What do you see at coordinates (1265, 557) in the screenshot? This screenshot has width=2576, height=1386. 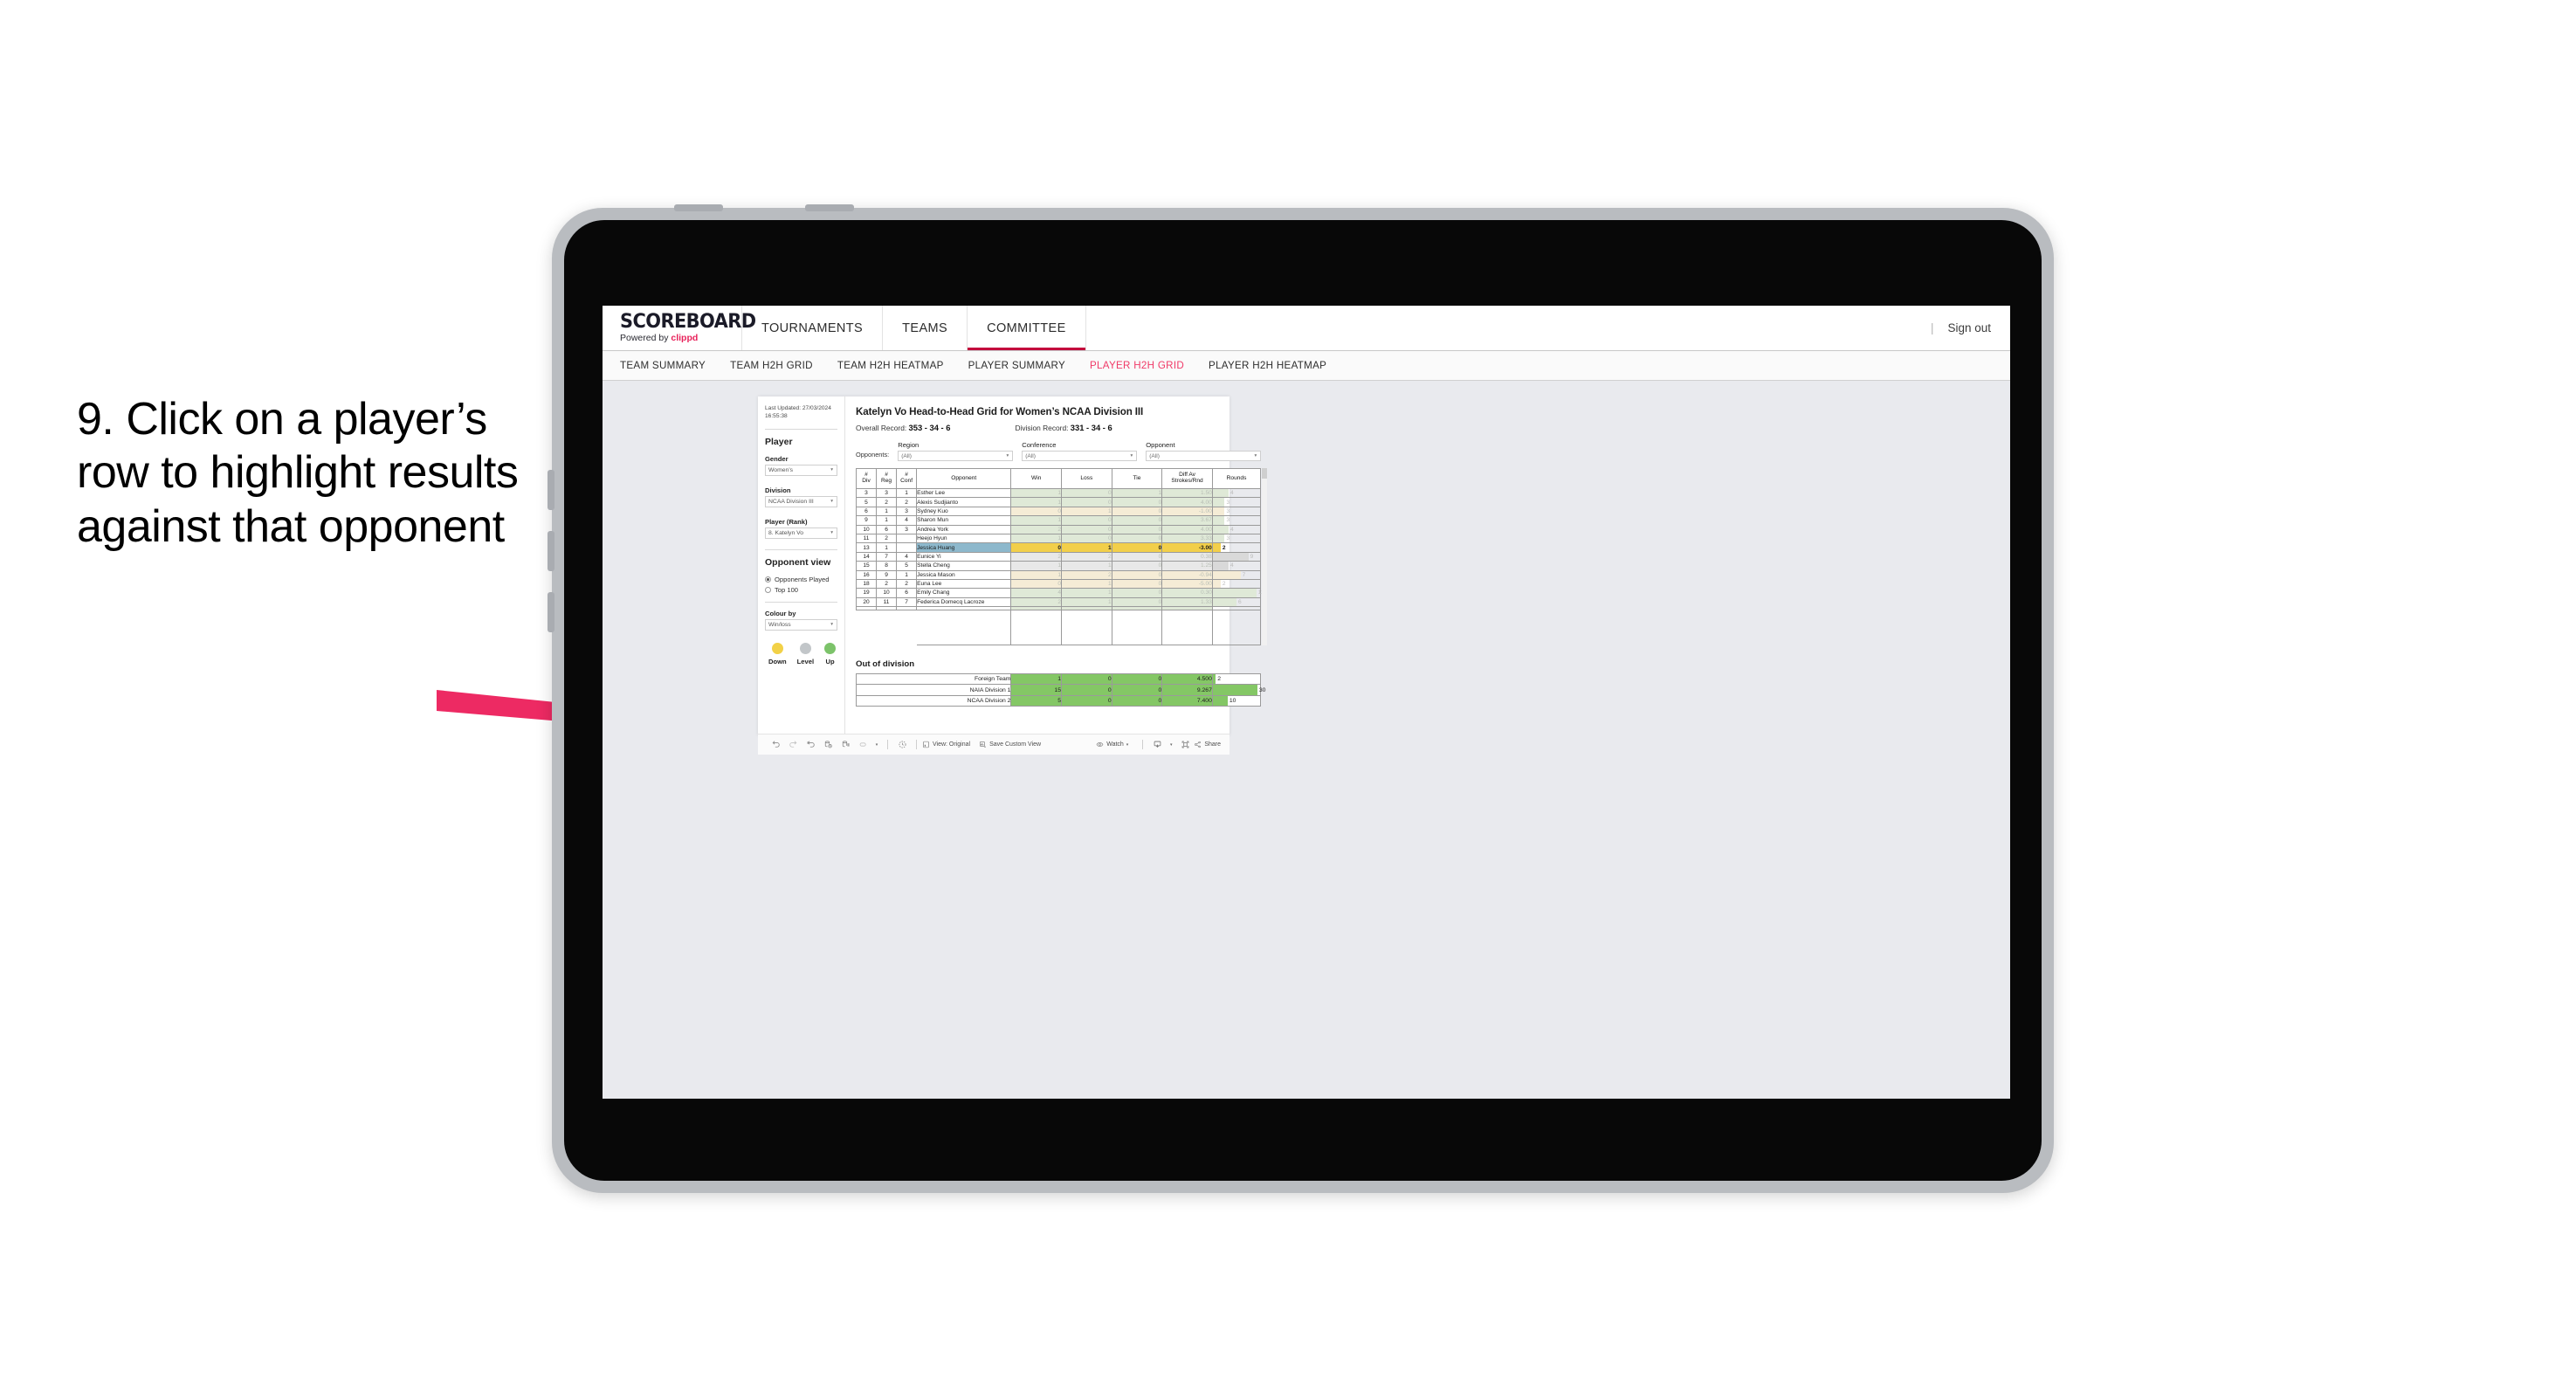 I see `grid-scrollbar` at bounding box center [1265, 557].